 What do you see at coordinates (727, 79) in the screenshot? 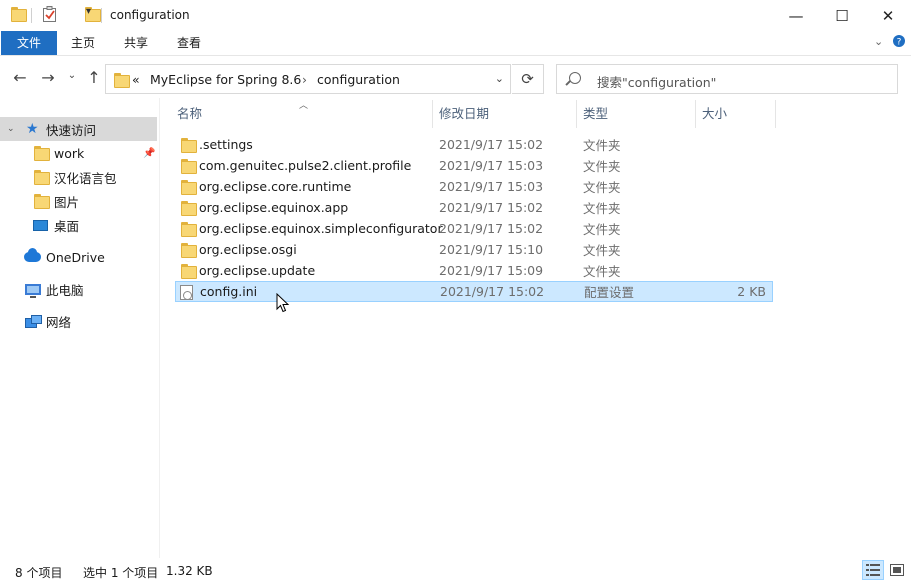
I see `search-input: 搜索"configuration"` at bounding box center [727, 79].